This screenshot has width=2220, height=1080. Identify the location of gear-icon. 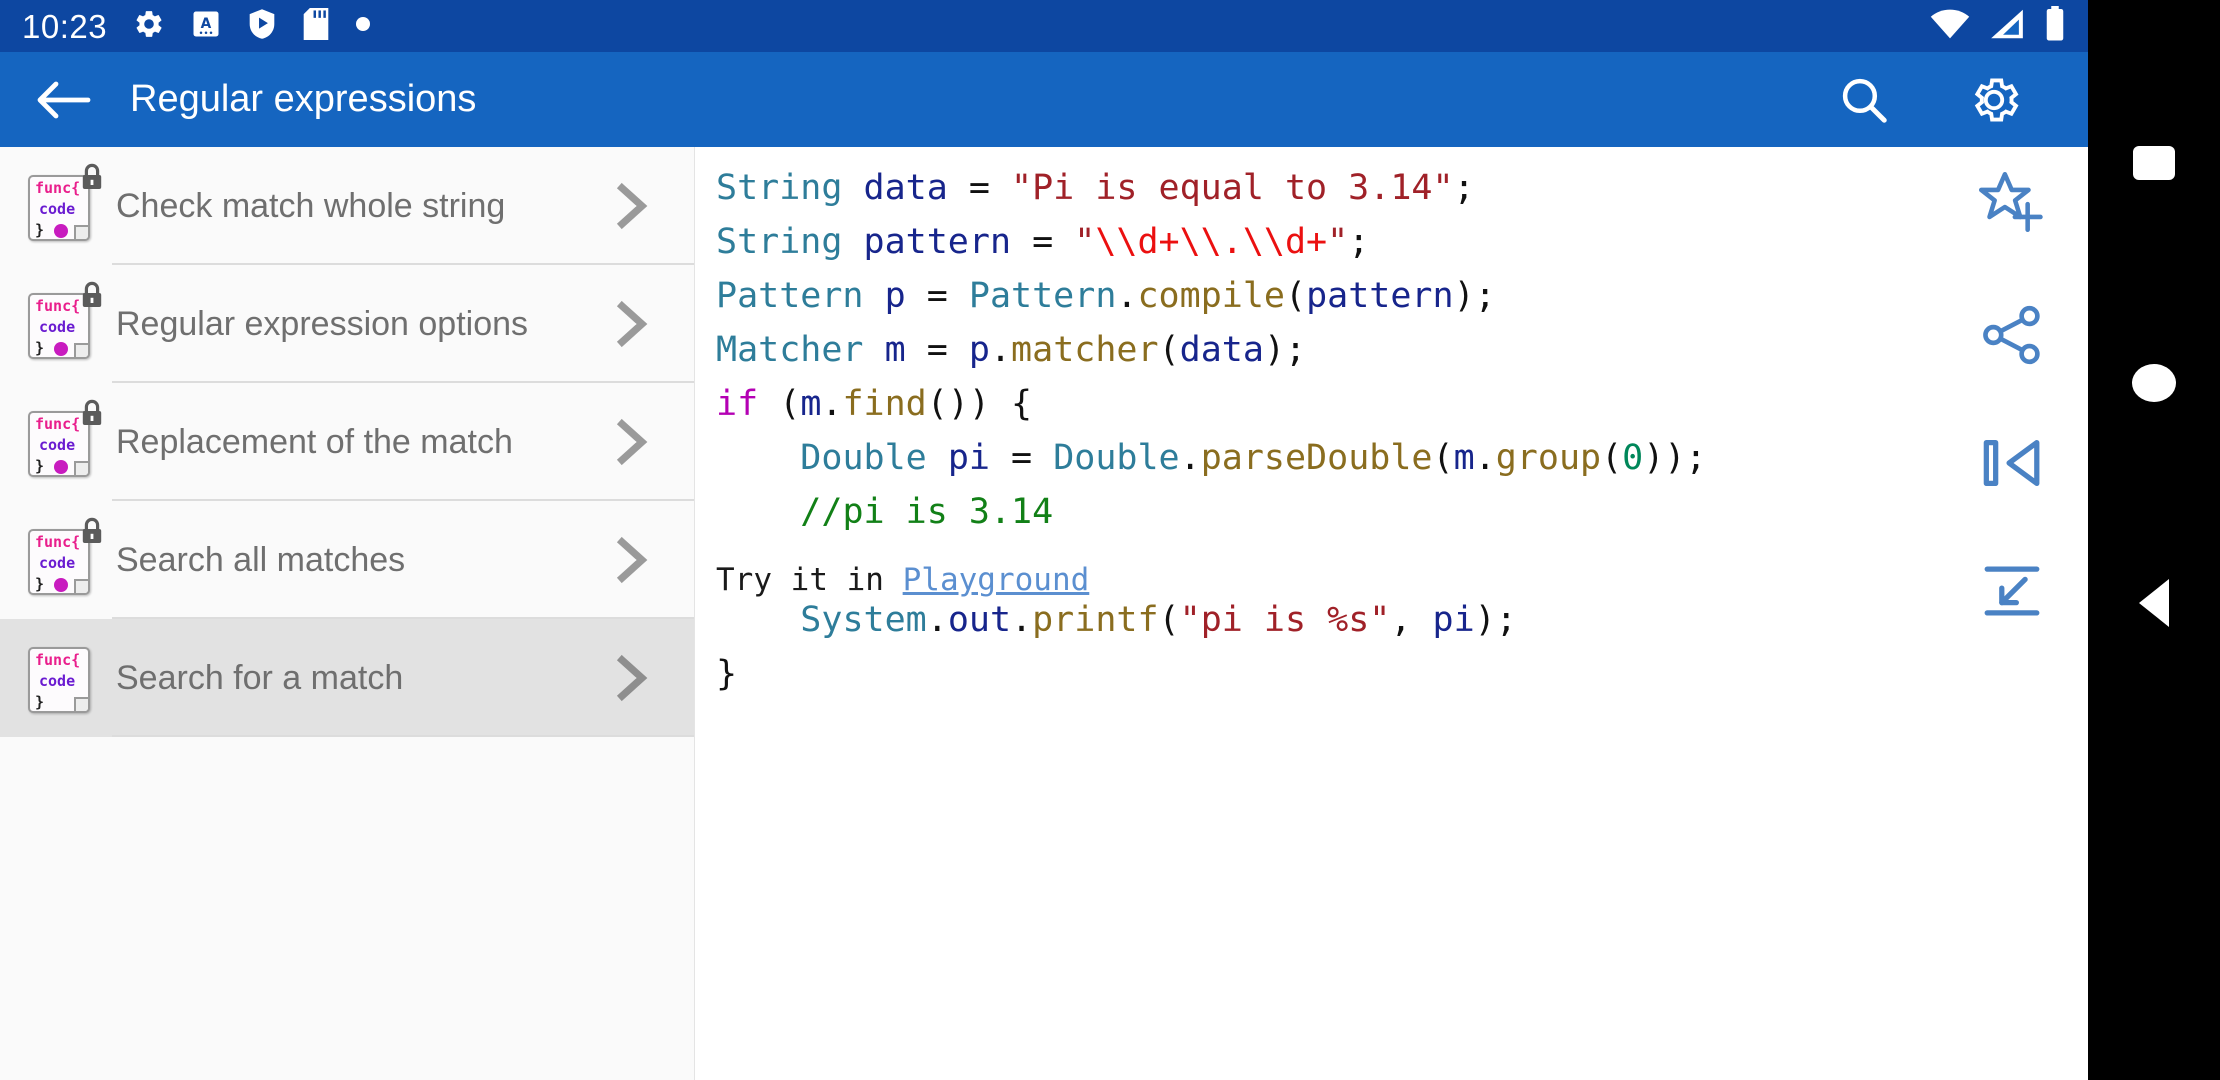
(149, 26).